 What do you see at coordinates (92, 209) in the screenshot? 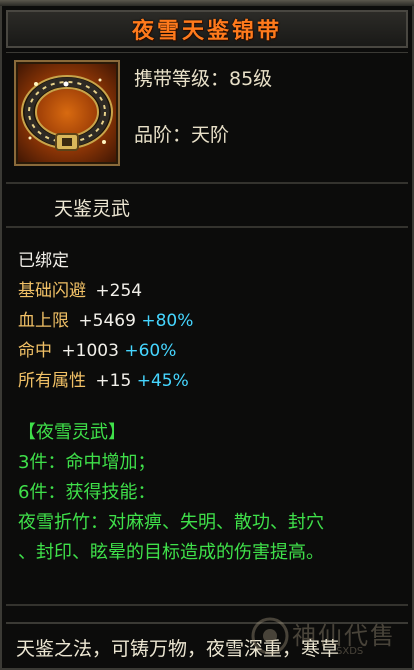
I see `item-series: 天鉴灵武` at bounding box center [92, 209].